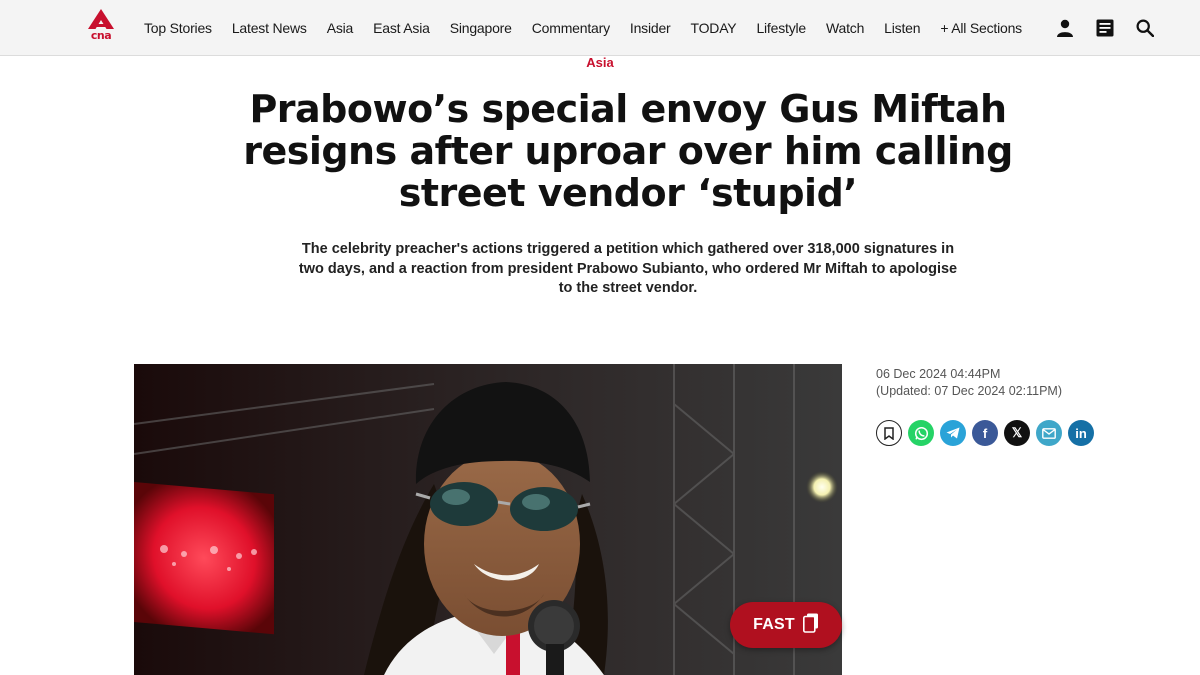  What do you see at coordinates (889, 433) in the screenshot?
I see `bookmark-icon` at bounding box center [889, 433].